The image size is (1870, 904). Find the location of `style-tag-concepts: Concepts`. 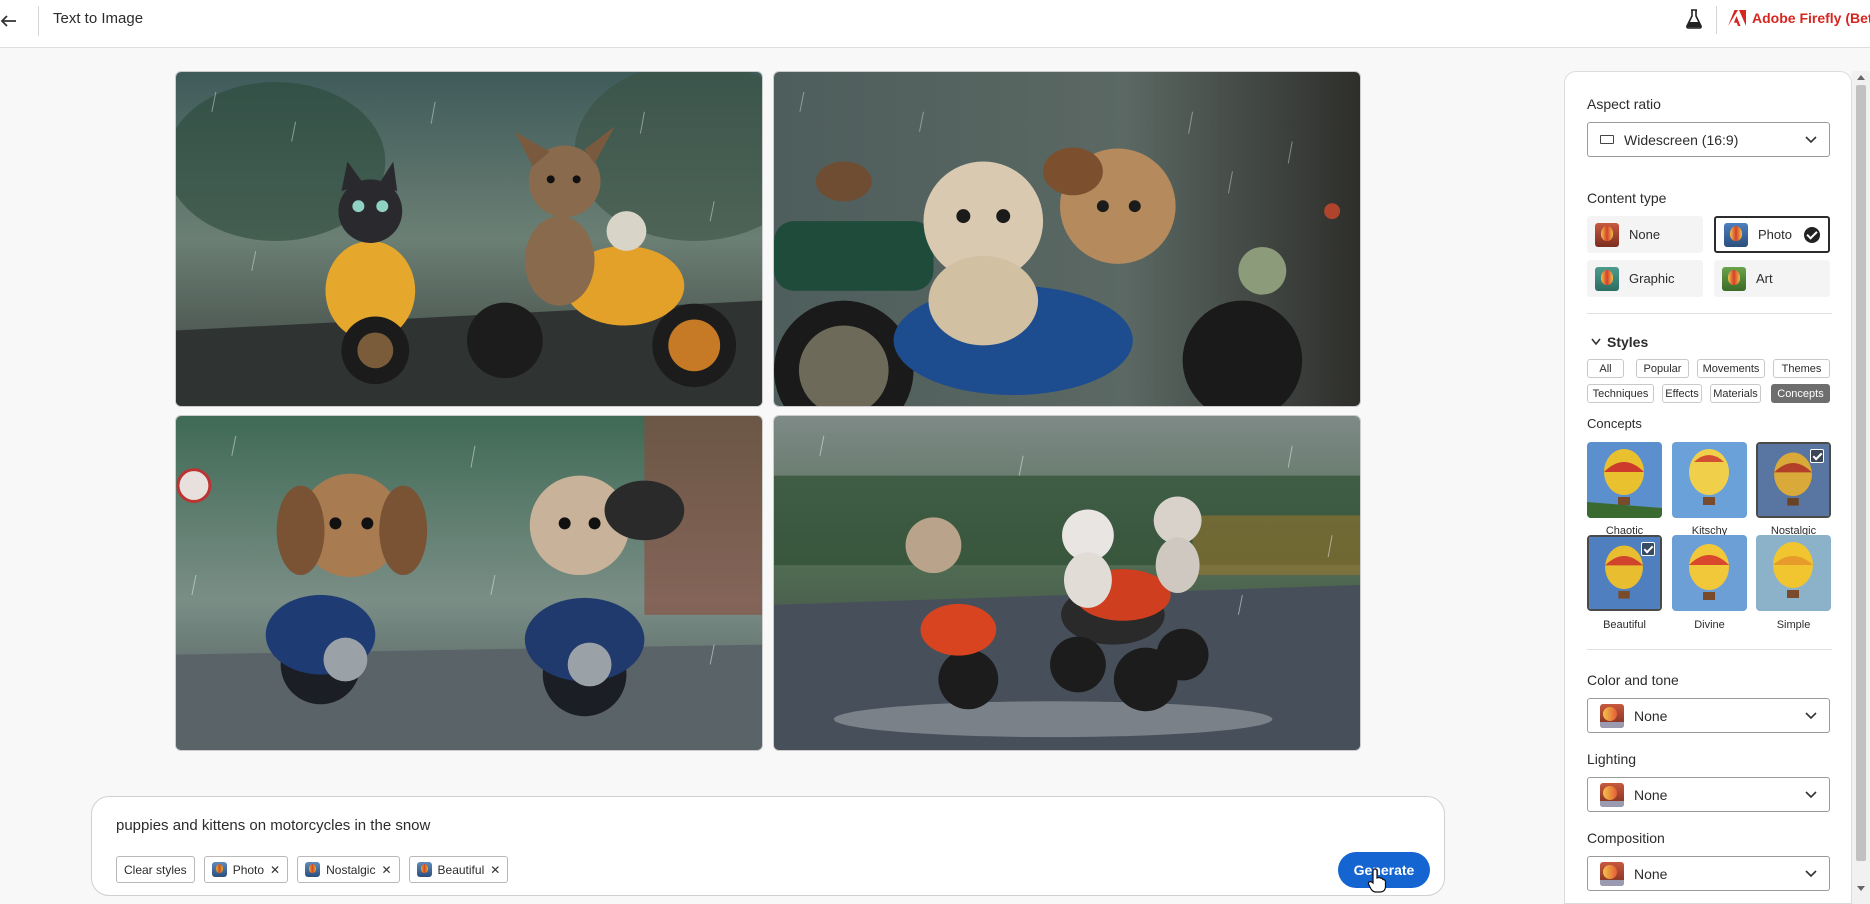

style-tag-concepts: Concepts is located at coordinates (1800, 393).